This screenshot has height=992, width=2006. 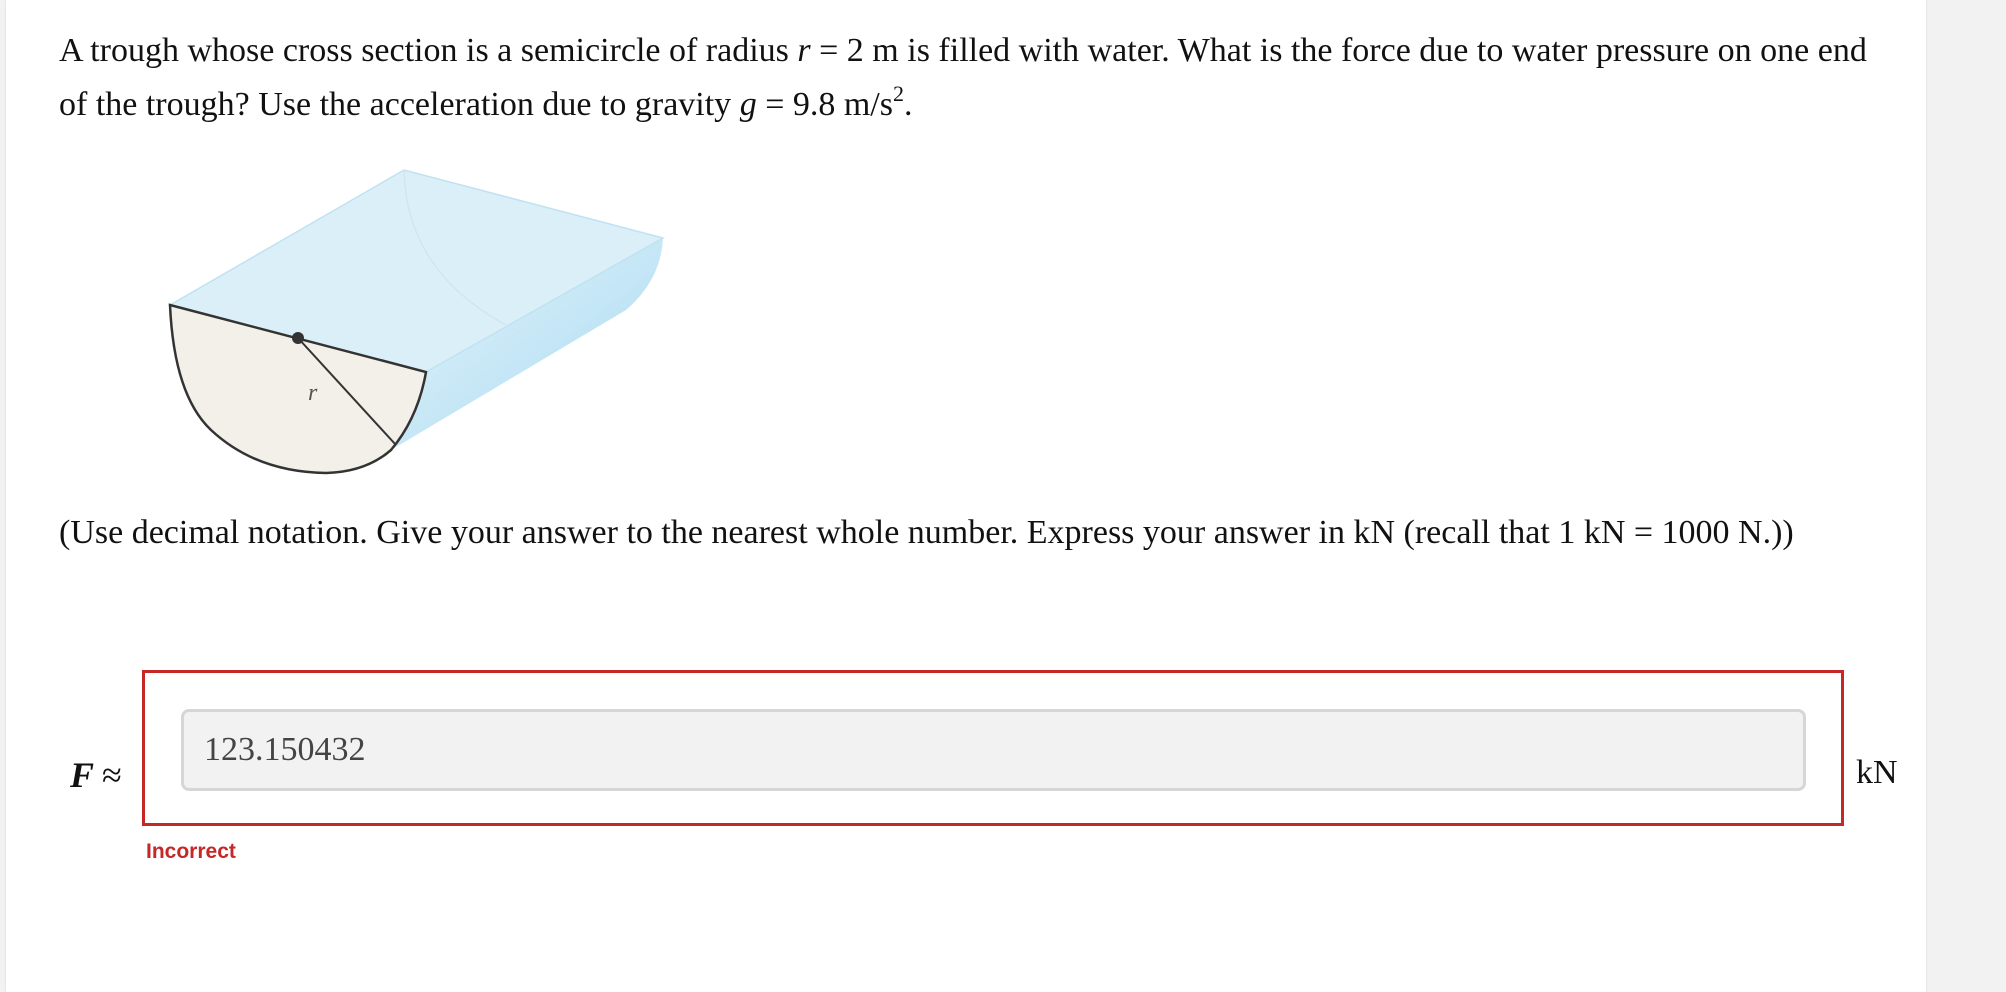 What do you see at coordinates (748, 104) in the screenshot?
I see `gravity-variable: g` at bounding box center [748, 104].